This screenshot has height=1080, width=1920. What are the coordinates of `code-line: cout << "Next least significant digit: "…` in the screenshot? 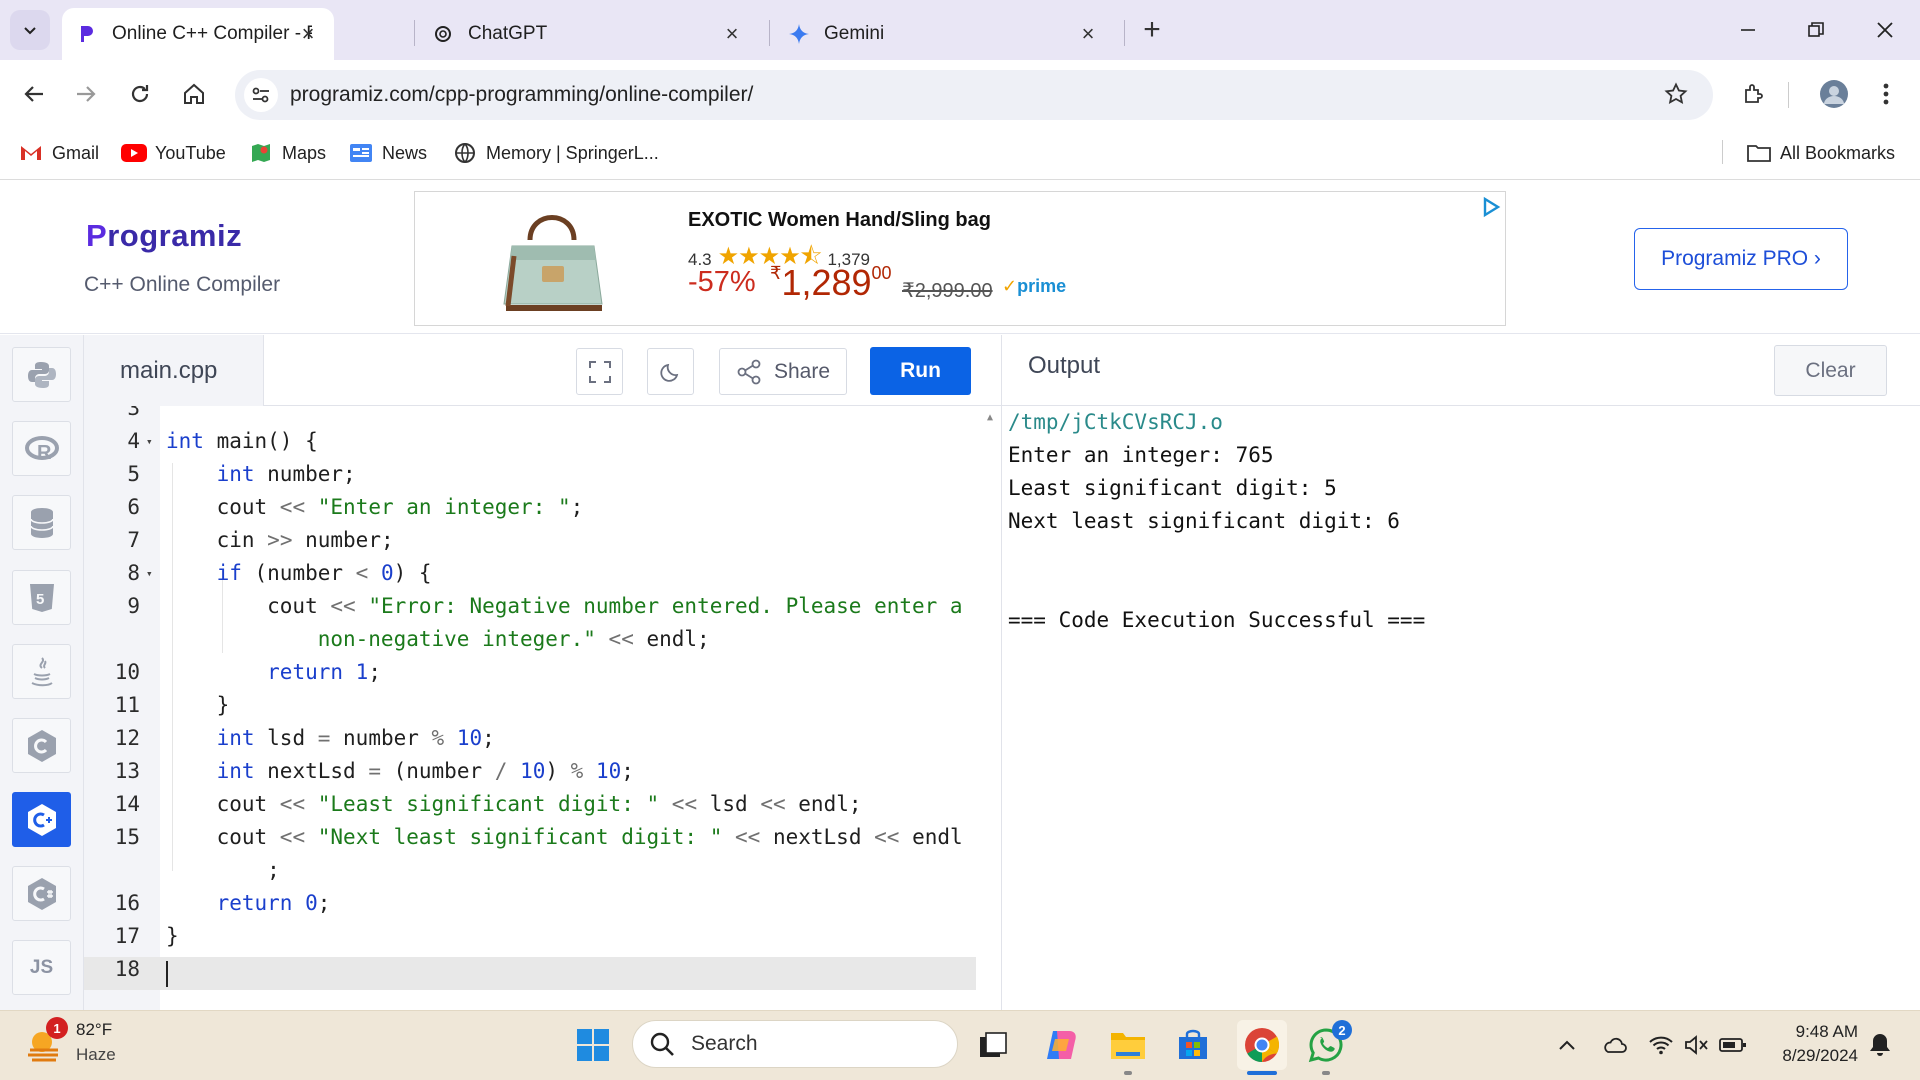 It's located at (564, 837).